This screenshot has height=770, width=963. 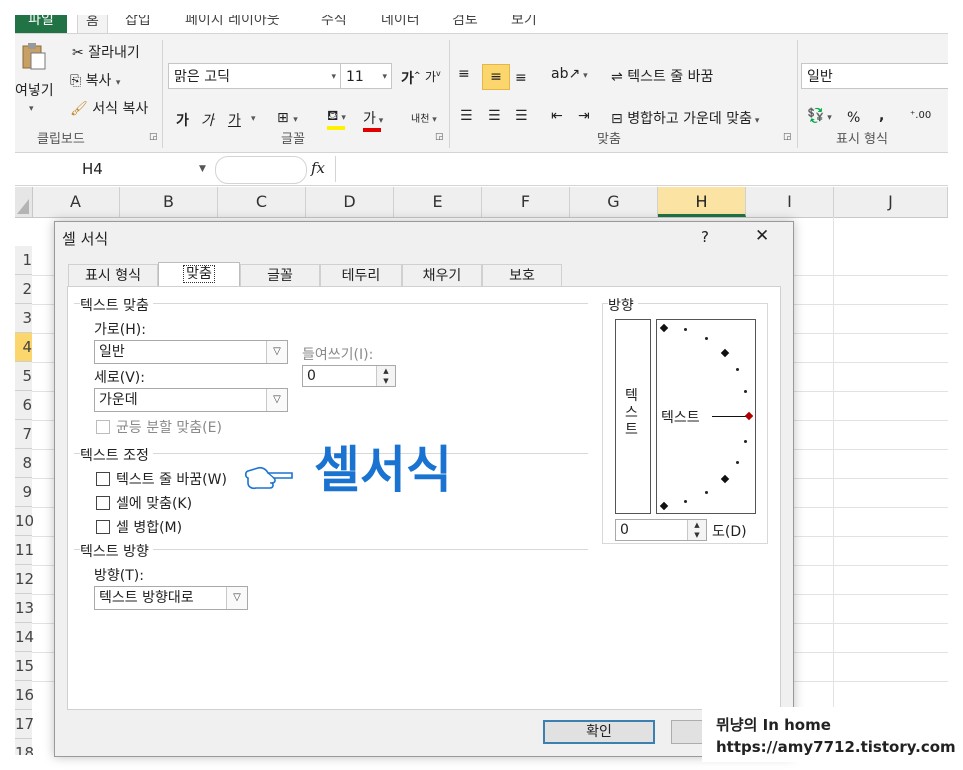 What do you see at coordinates (232, 24) in the screenshot?
I see `tab-page-layout: 페이지 레이아웃` at bounding box center [232, 24].